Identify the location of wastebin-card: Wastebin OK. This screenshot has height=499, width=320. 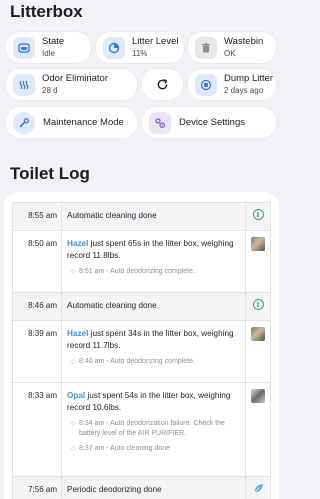
(232, 47).